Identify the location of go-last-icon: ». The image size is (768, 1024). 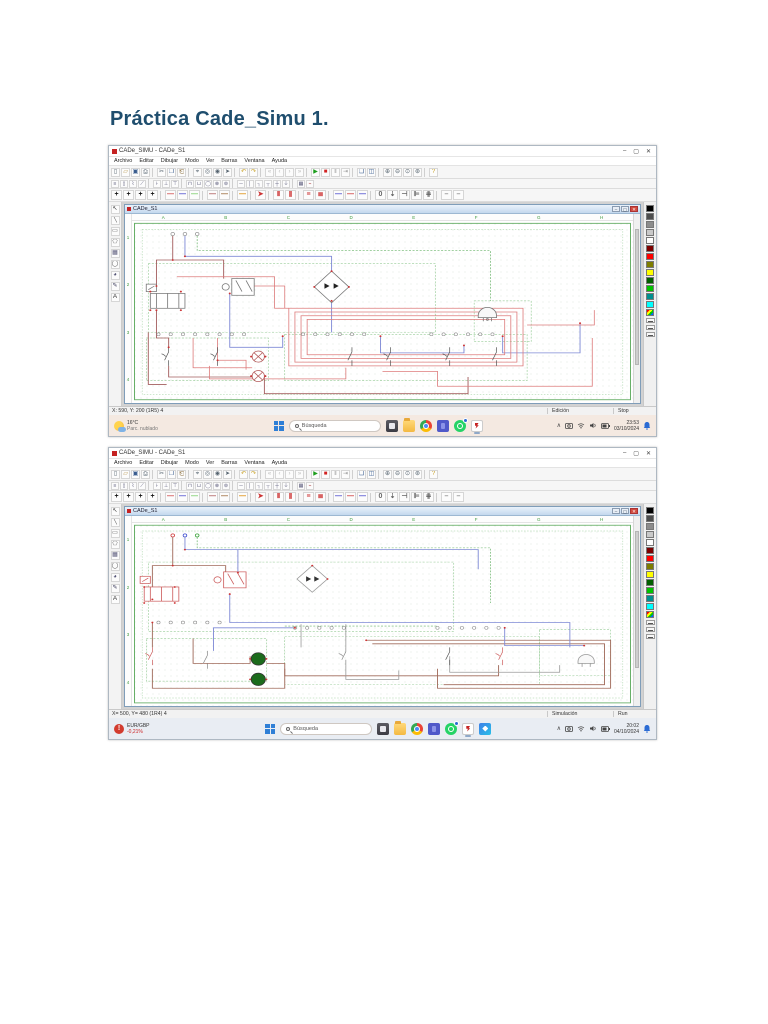
(299, 474).